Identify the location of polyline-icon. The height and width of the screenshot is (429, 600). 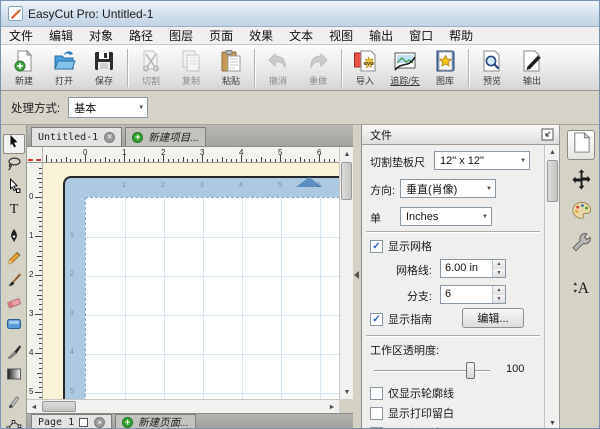
(14, 422).